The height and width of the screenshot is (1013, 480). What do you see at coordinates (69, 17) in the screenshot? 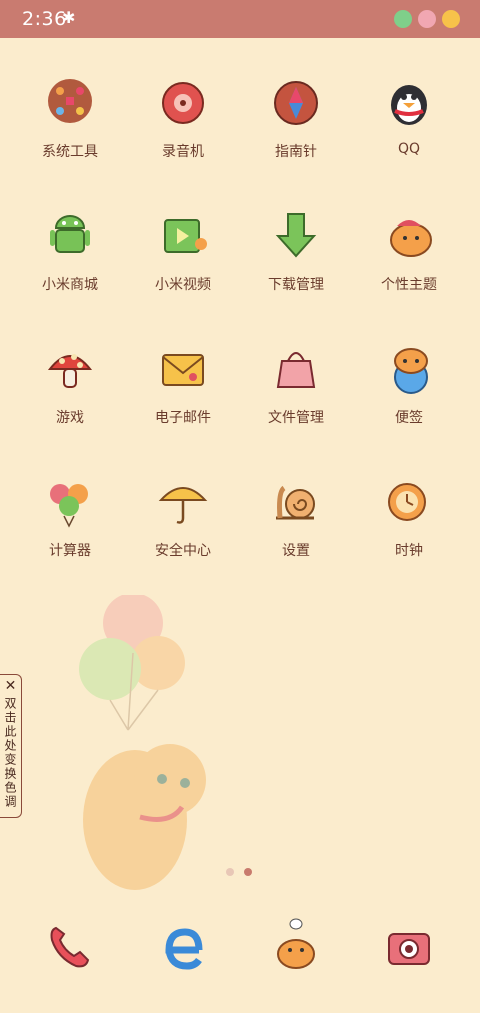
I see `bluetooth-icon: ✱` at bounding box center [69, 17].